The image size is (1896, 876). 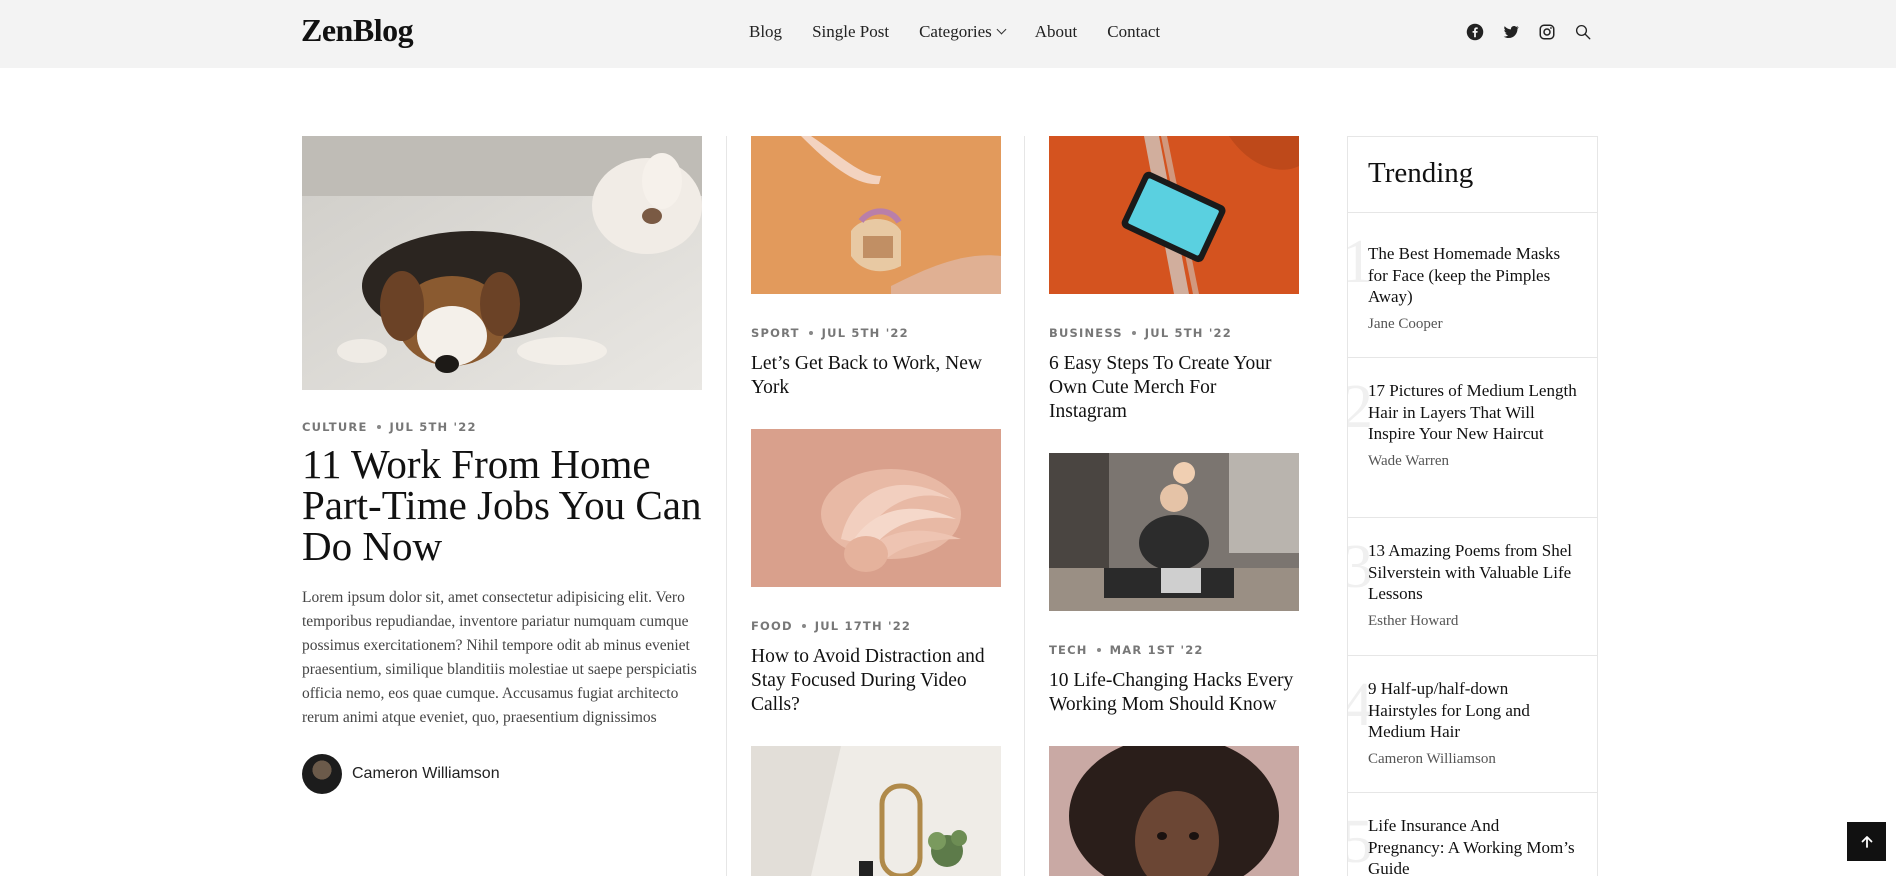 What do you see at coordinates (876, 376) in the screenshot?
I see `post-title: Let’s Get Back to Work, New York` at bounding box center [876, 376].